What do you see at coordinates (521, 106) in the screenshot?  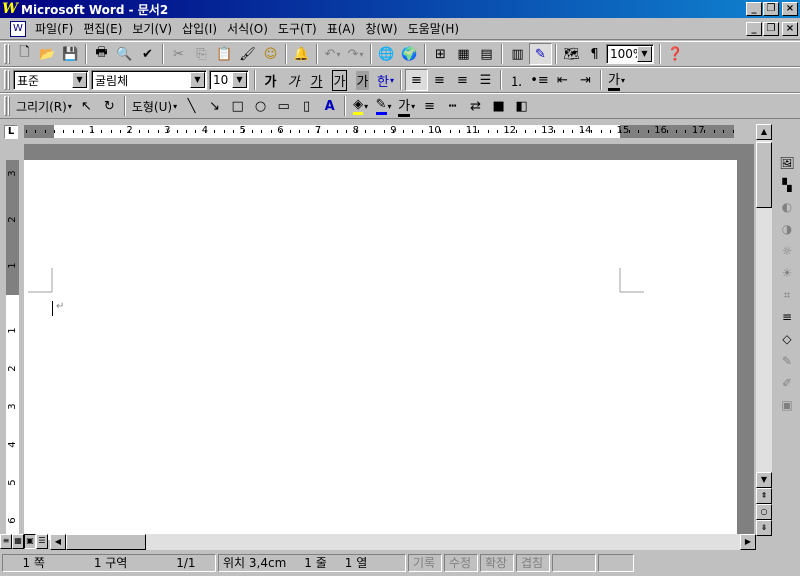 I see `3d-icon: ◧` at bounding box center [521, 106].